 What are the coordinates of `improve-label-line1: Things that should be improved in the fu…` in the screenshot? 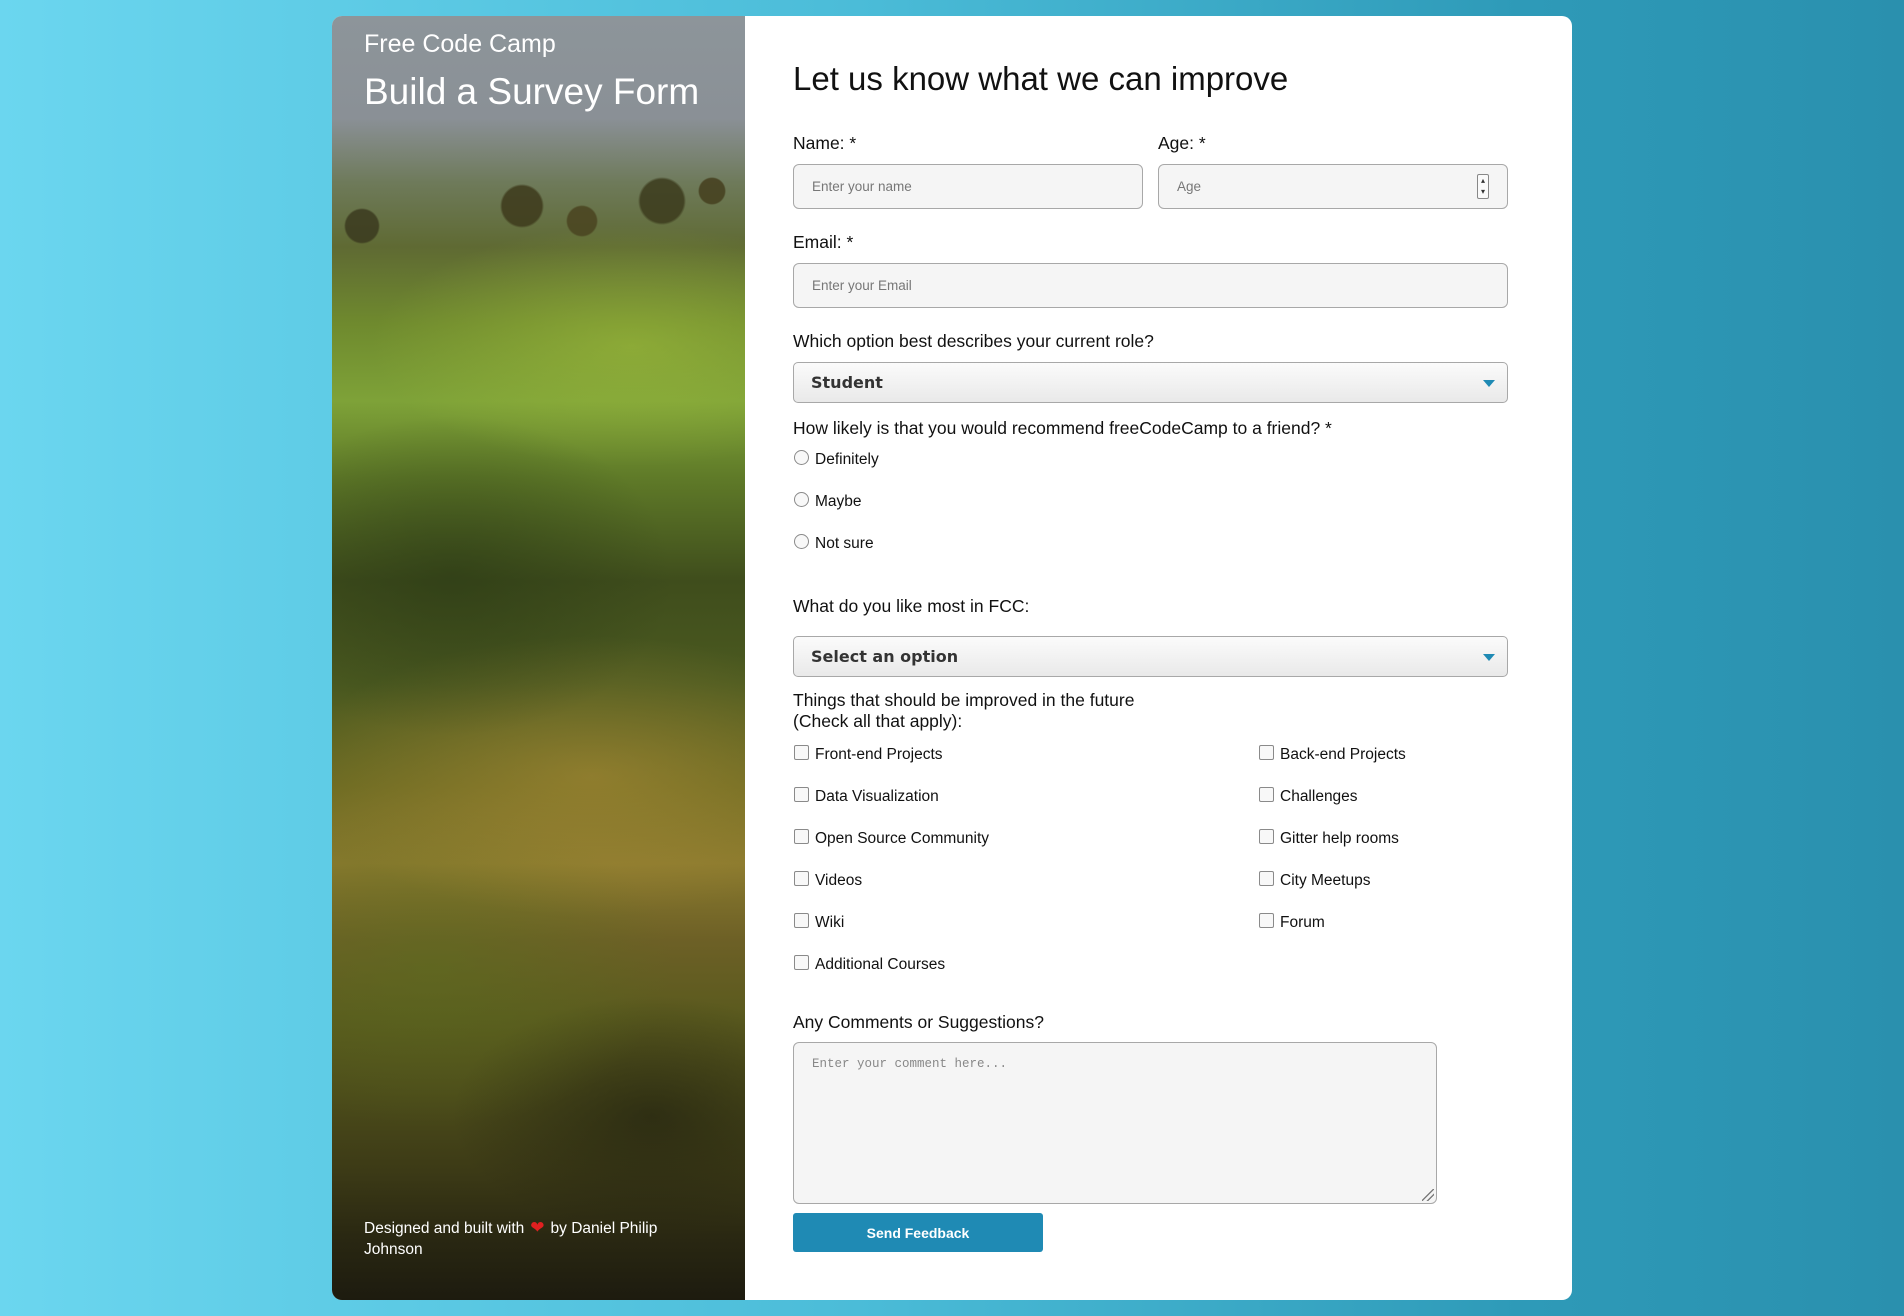 It's located at (964, 700).